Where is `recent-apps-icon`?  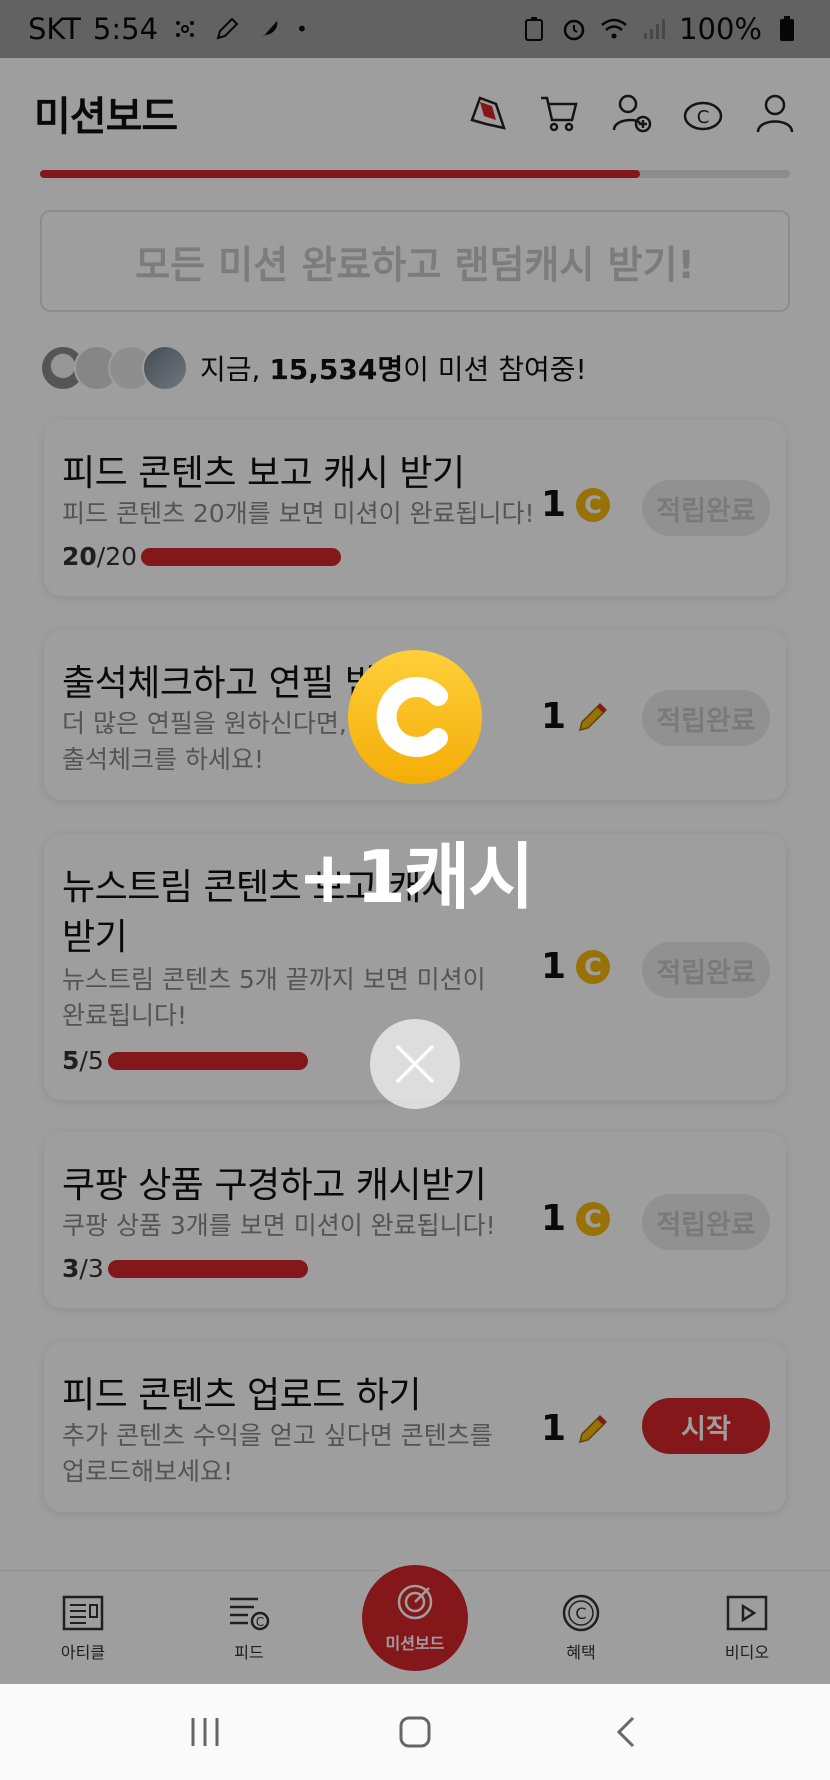
recent-apps-icon is located at coordinates (205, 1732).